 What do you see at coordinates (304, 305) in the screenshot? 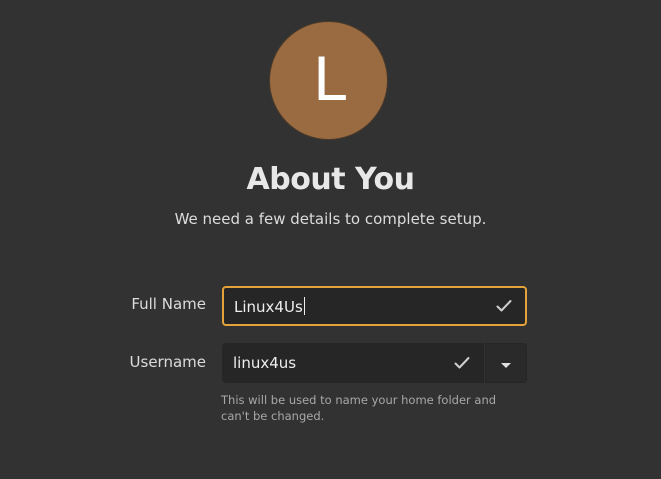
I see `text-cursor` at bounding box center [304, 305].